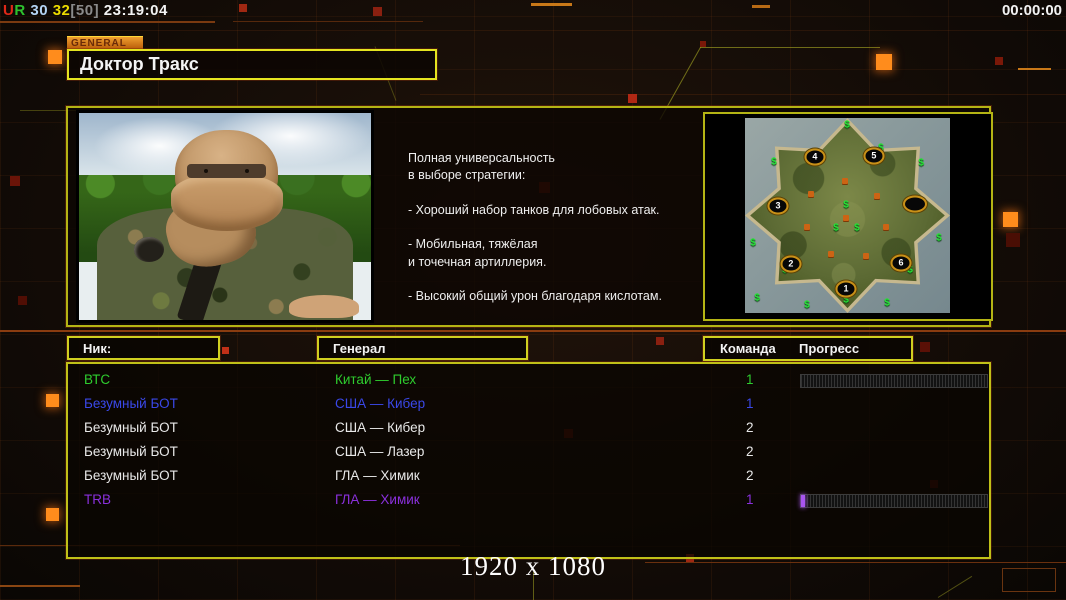  Describe the element at coordinates (791, 264) in the screenshot. I see `spawn-point-2: 2` at that location.